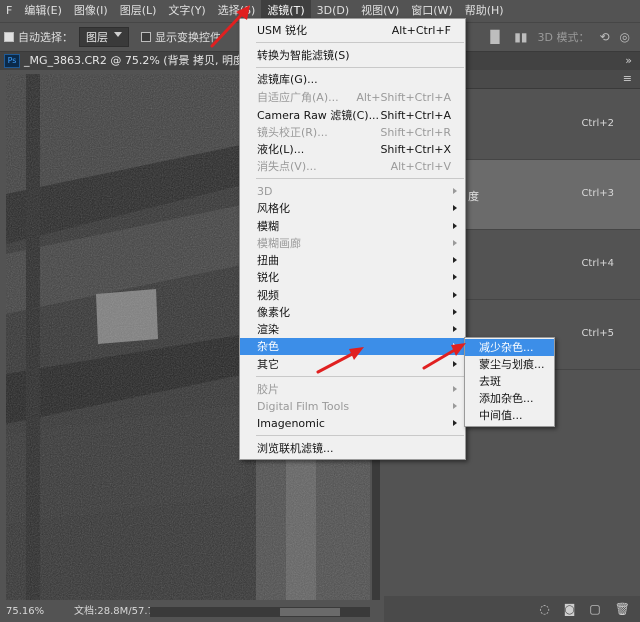 The width and height of the screenshot is (640, 622). I want to click on horizontal-scrollbar, so click(260, 612).